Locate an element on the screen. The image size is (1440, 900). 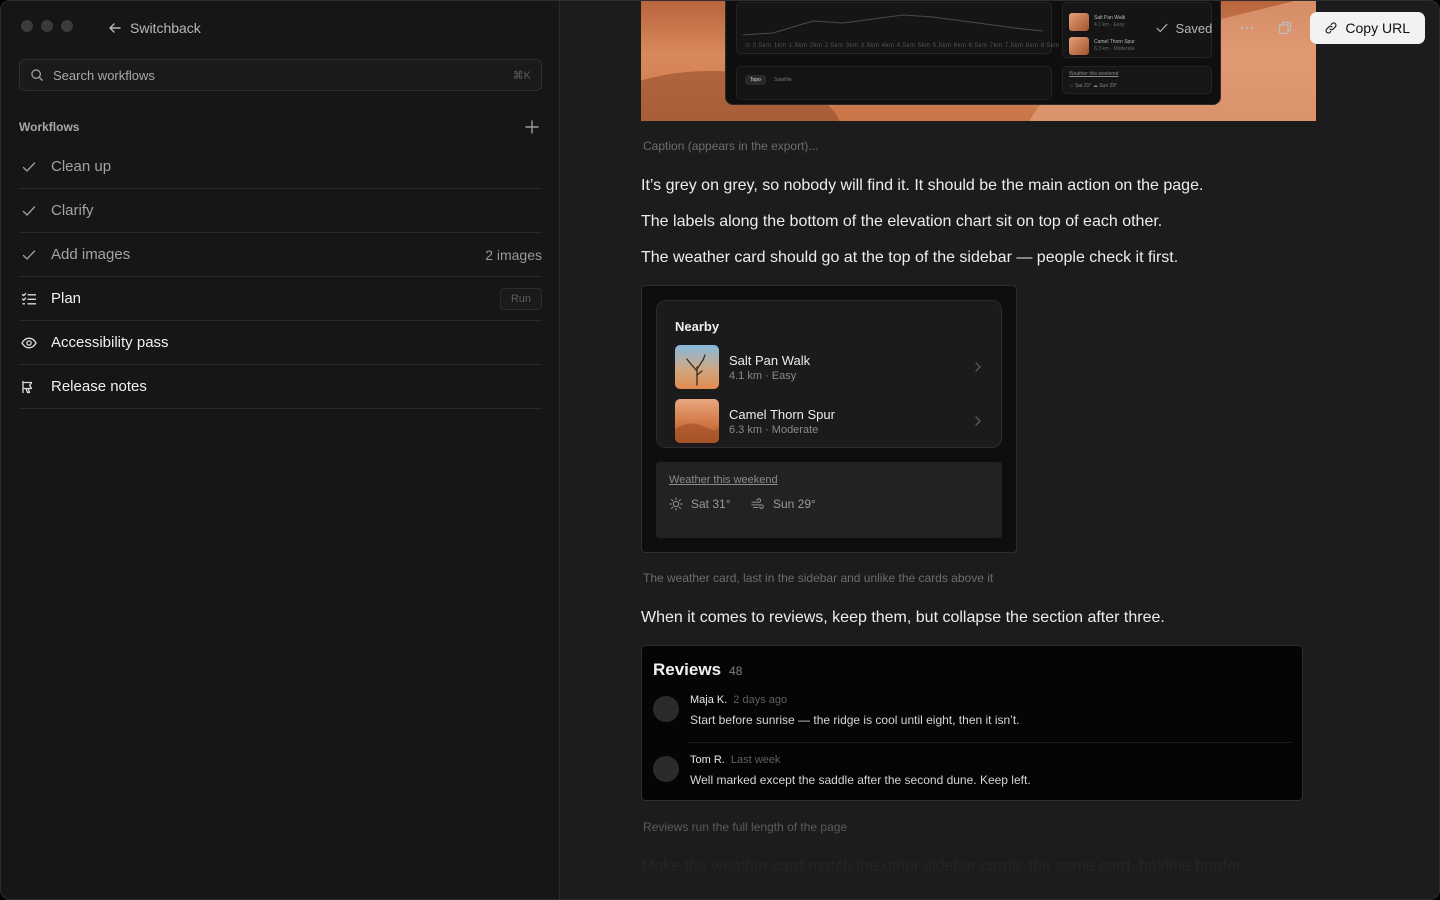
map-toggle-satellite: Satellite is located at coordinates (783, 80).